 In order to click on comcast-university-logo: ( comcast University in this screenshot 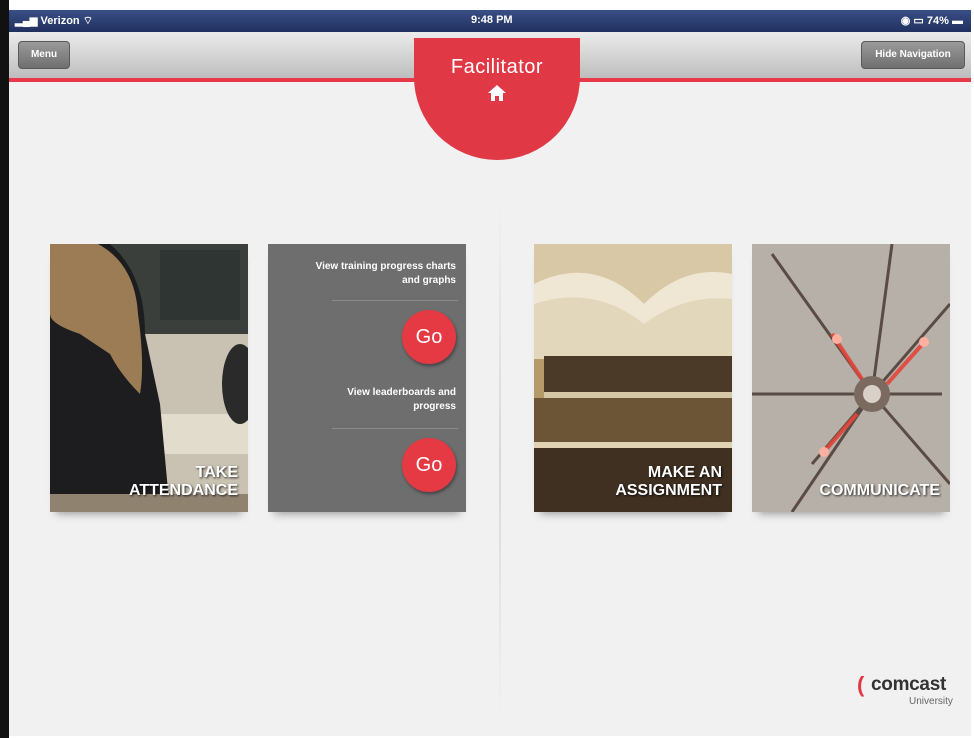, I will do `click(912, 690)`.